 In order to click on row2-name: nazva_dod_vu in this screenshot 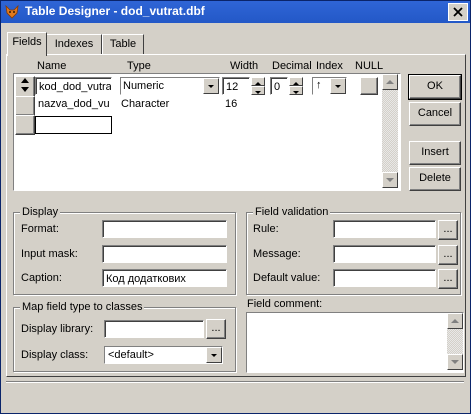, I will do `click(74, 104)`.